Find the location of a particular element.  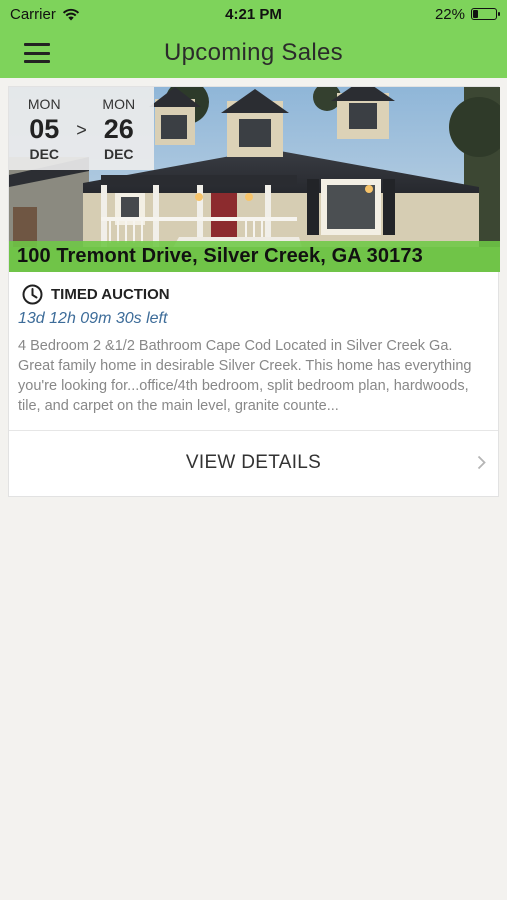

battery-percent: 22% is located at coordinates (449, 14).